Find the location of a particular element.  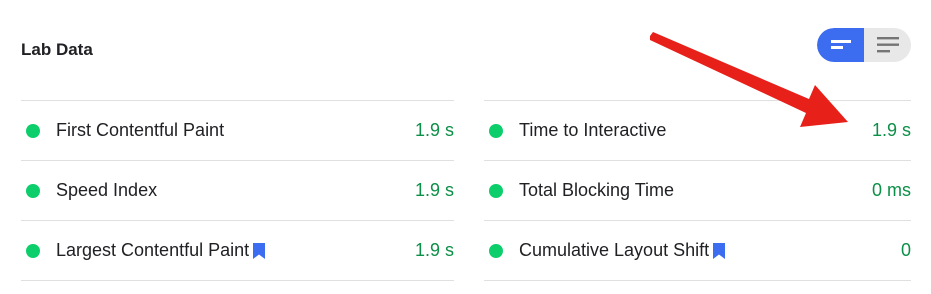

metric-value: 0 is located at coordinates (905, 250).